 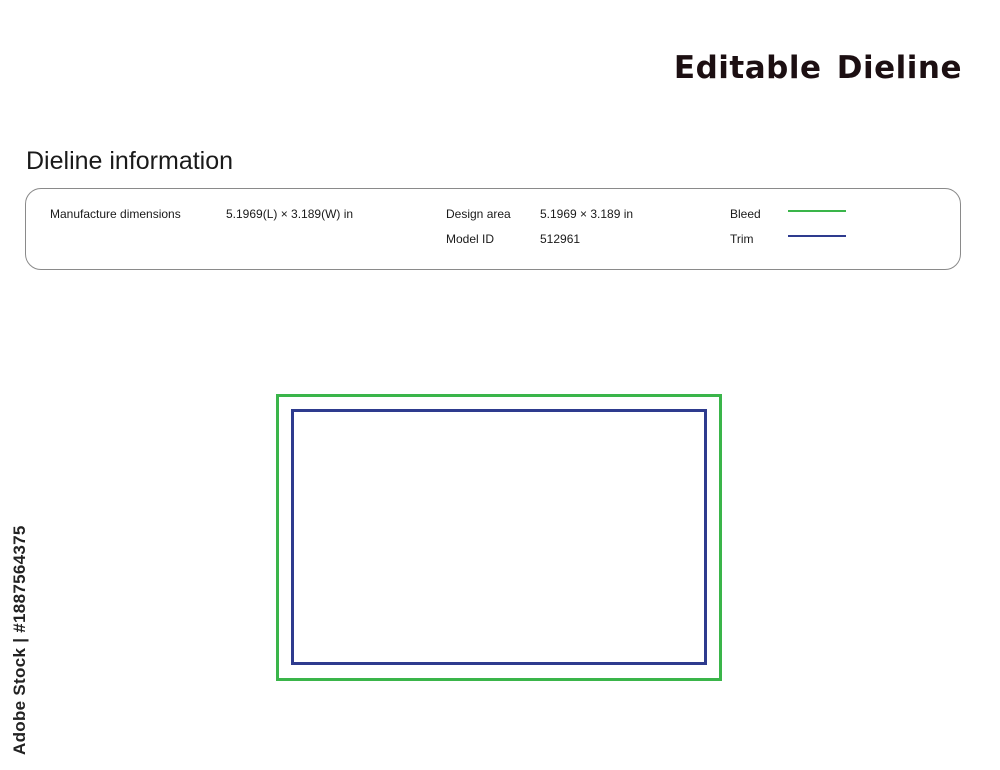 I want to click on stock-watermark-text: Adobe Stock | #1887564375, so click(x=19, y=640).